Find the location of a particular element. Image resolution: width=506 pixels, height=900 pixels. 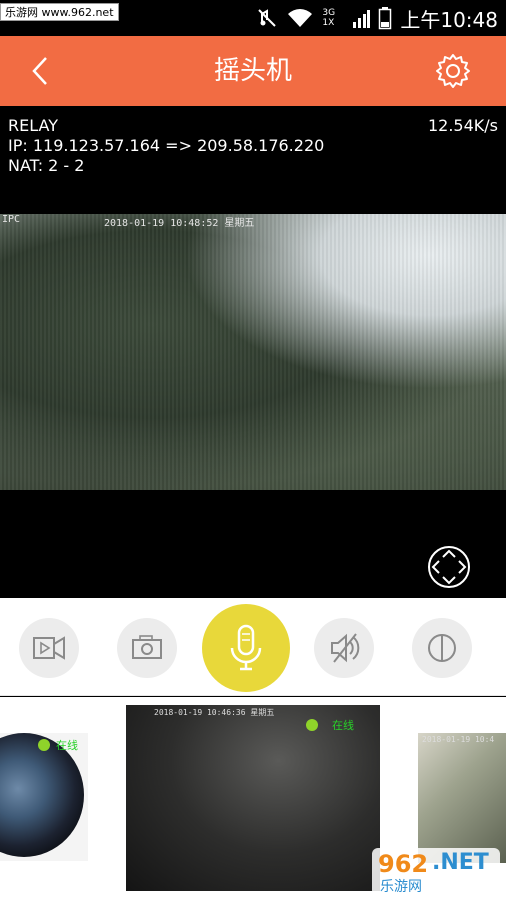

mute-button is located at coordinates (344, 648).